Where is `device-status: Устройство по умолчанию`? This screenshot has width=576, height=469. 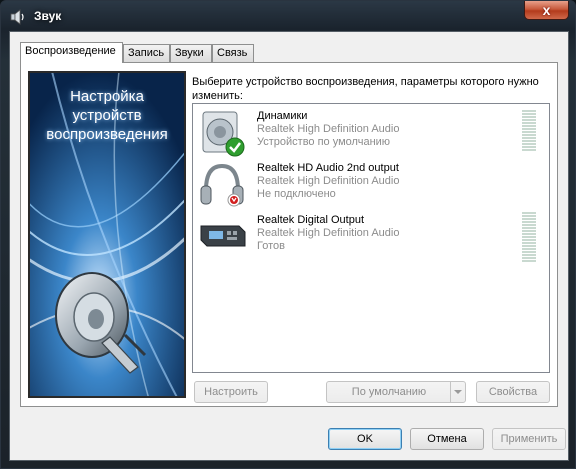
device-status: Устройство по умолчанию is located at coordinates (324, 142).